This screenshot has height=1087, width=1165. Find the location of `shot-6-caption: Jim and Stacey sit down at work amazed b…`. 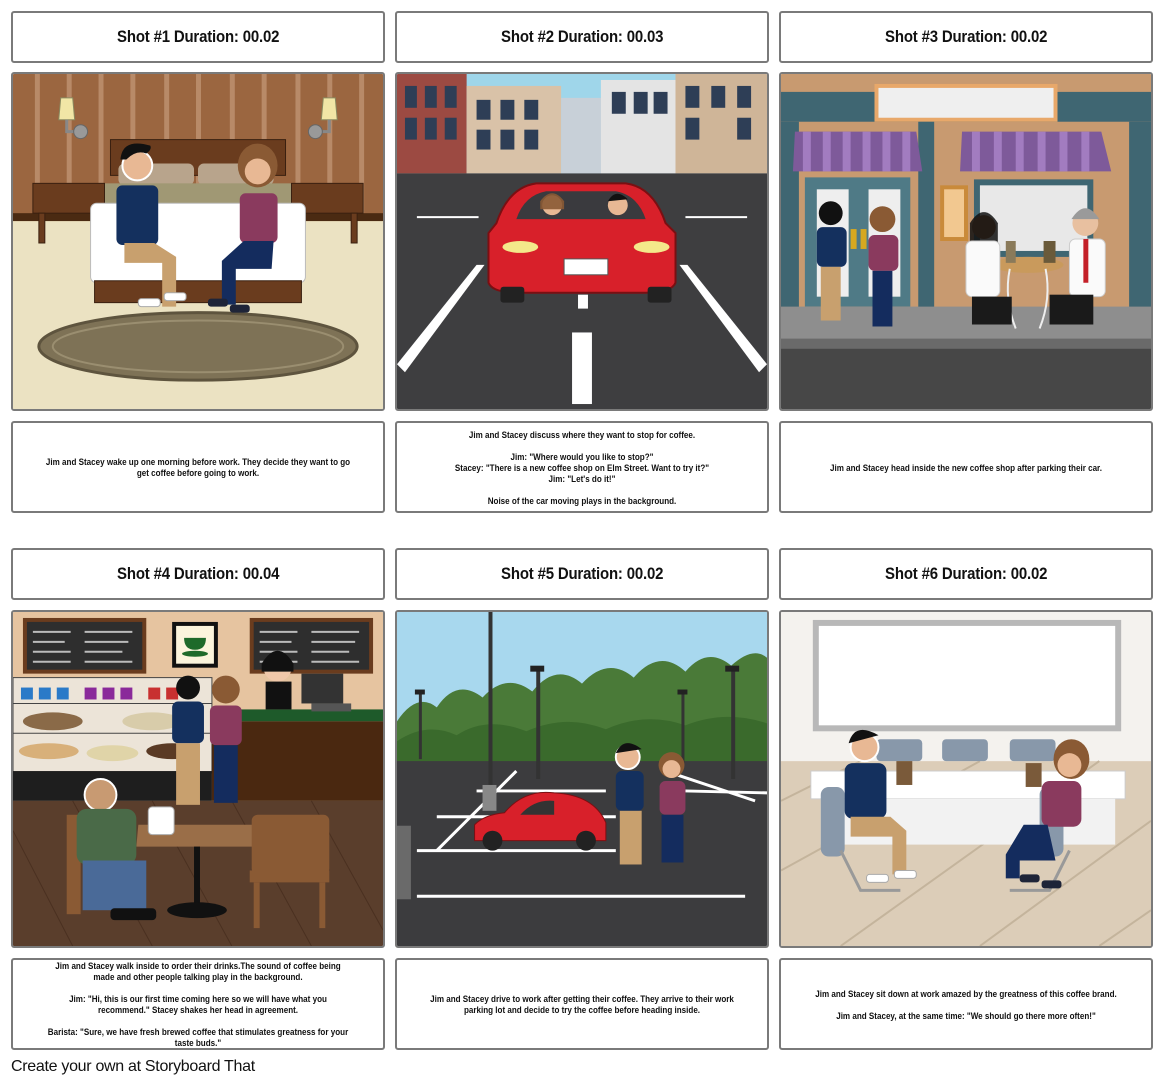

shot-6-caption: Jim and Stacey sit down at work amazed b… is located at coordinates (966, 1004).